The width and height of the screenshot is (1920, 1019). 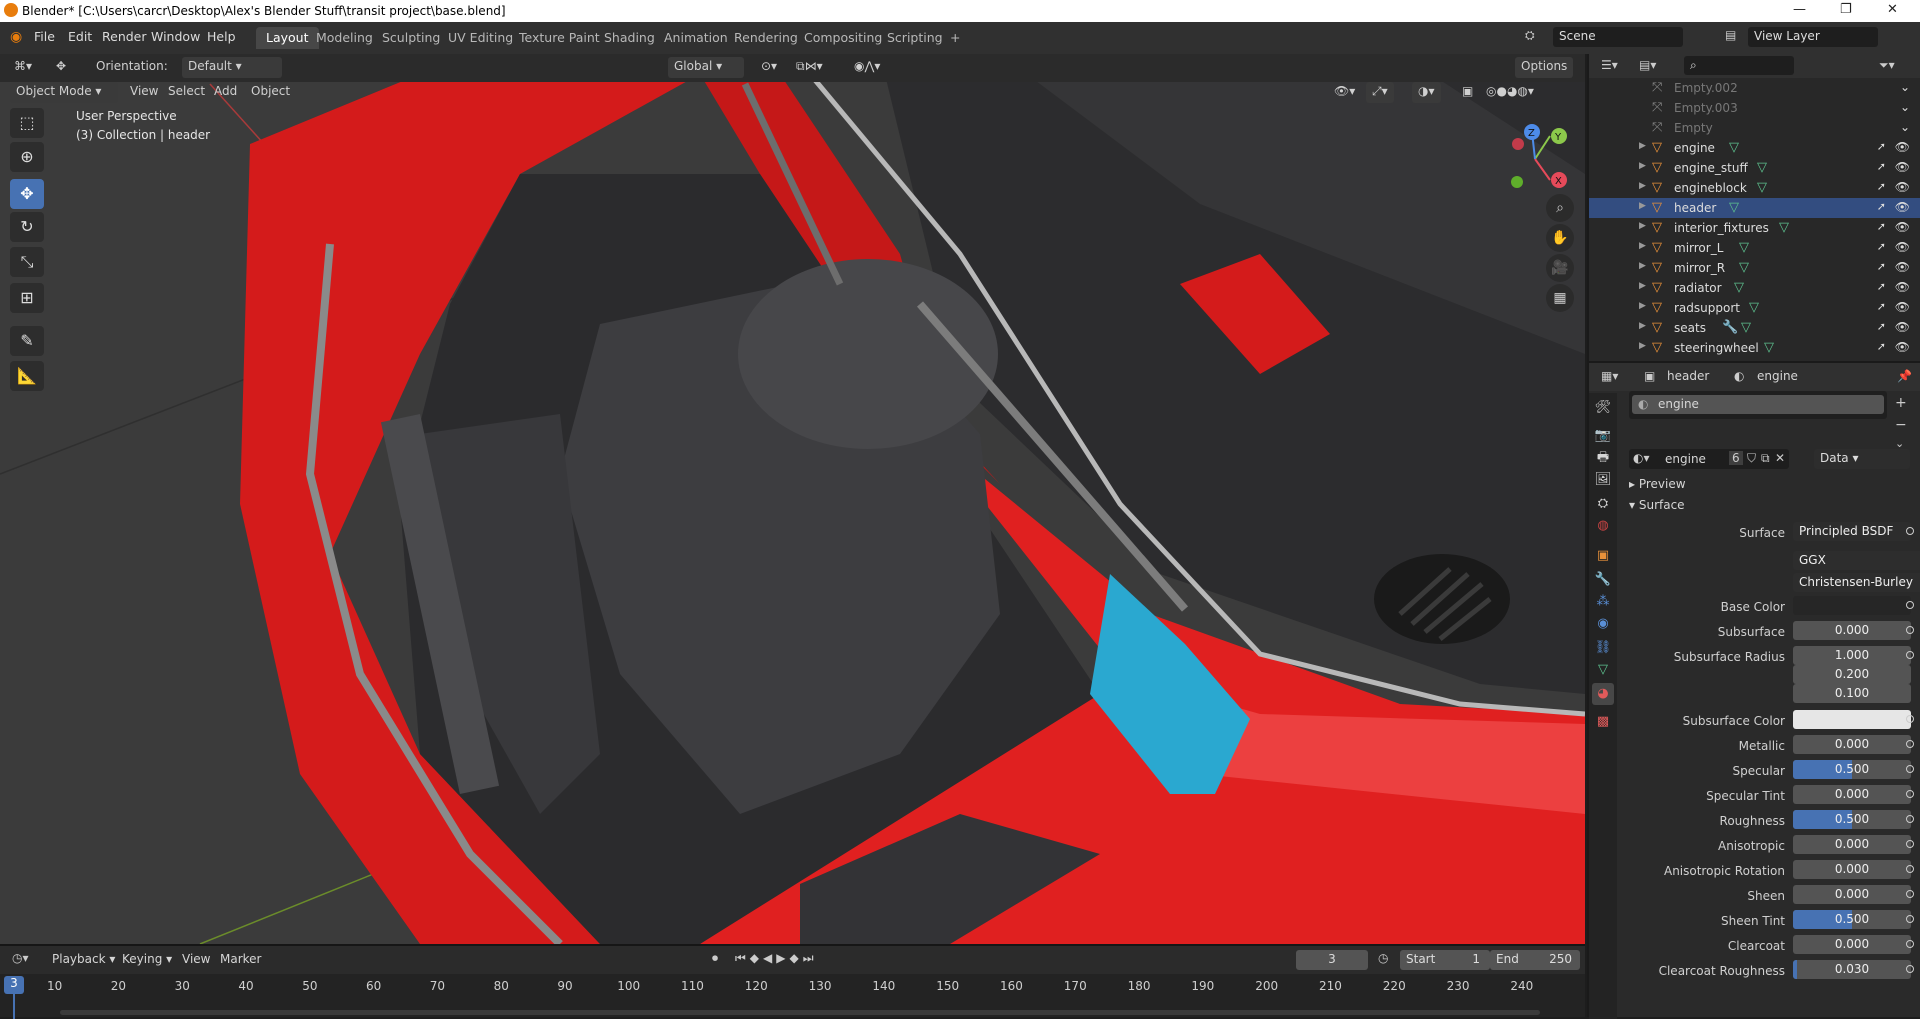 What do you see at coordinates (232, 67) in the screenshot?
I see `orientation-dropdown: Default ▾` at bounding box center [232, 67].